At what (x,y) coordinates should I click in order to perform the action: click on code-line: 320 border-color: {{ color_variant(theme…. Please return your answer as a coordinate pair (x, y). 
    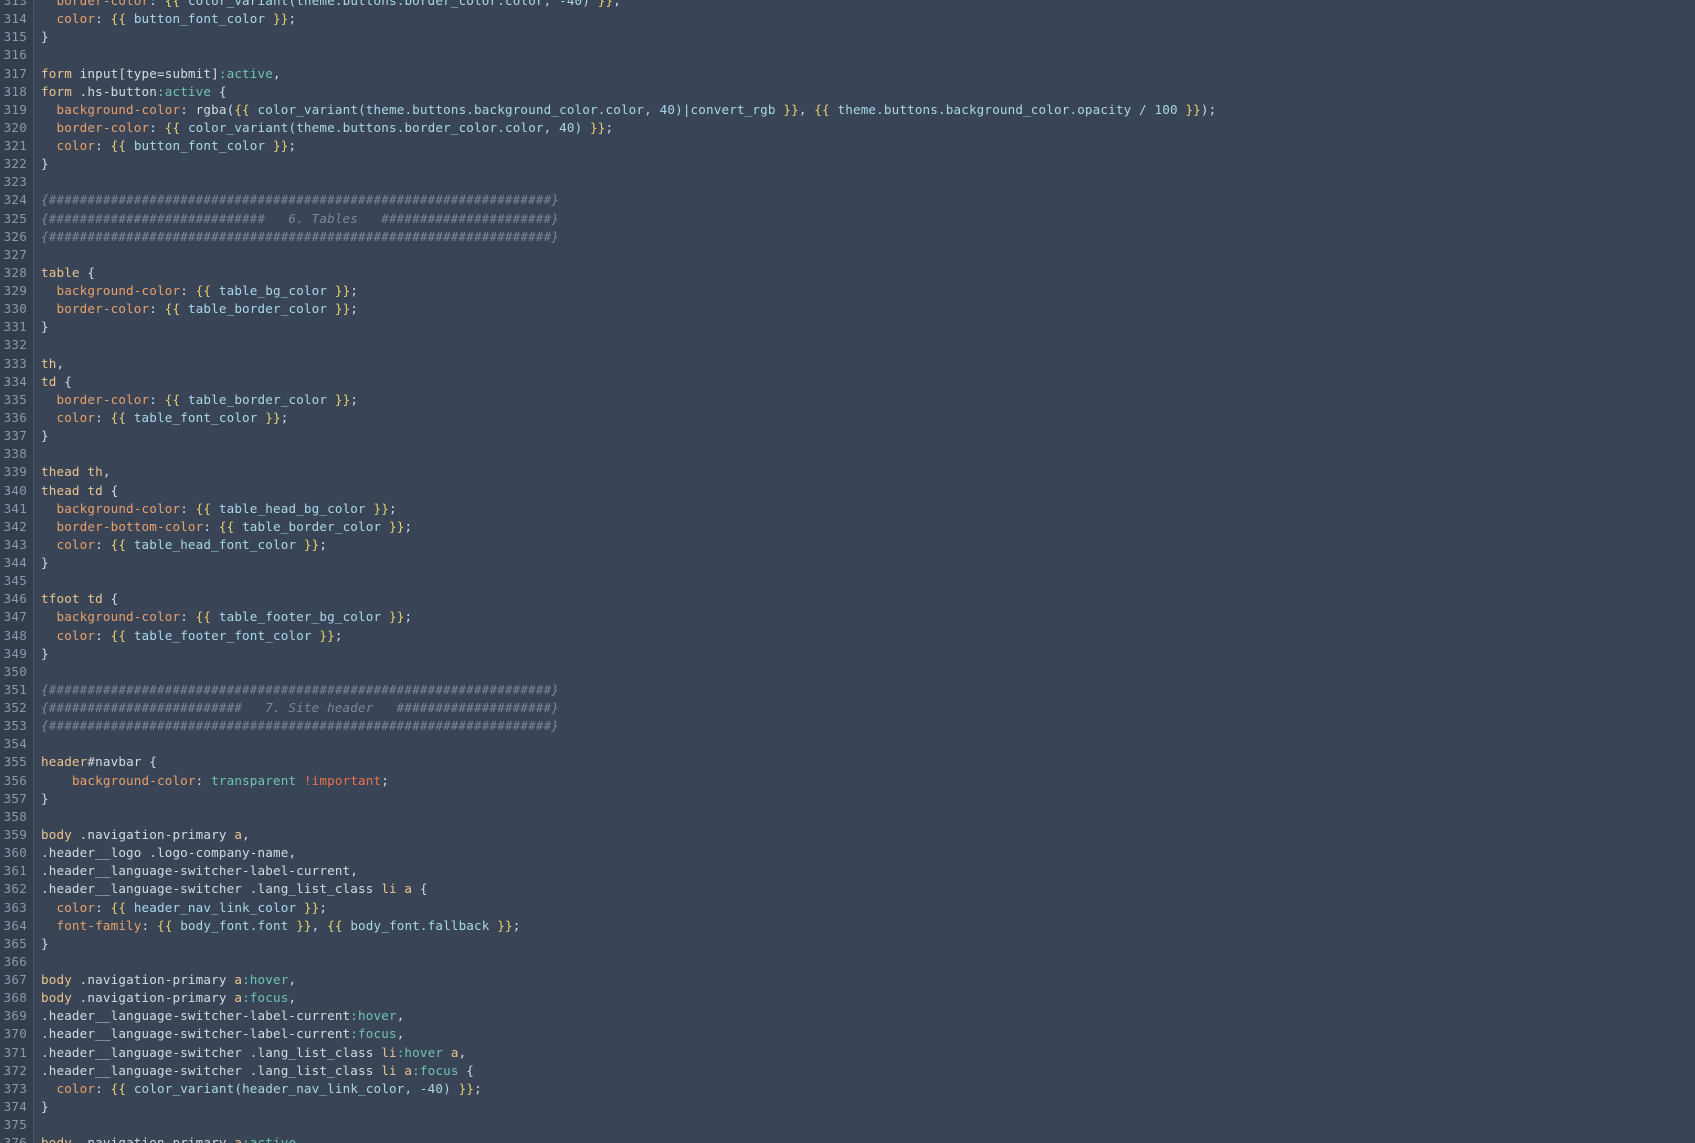
    Looking at the image, I should click on (847, 128).